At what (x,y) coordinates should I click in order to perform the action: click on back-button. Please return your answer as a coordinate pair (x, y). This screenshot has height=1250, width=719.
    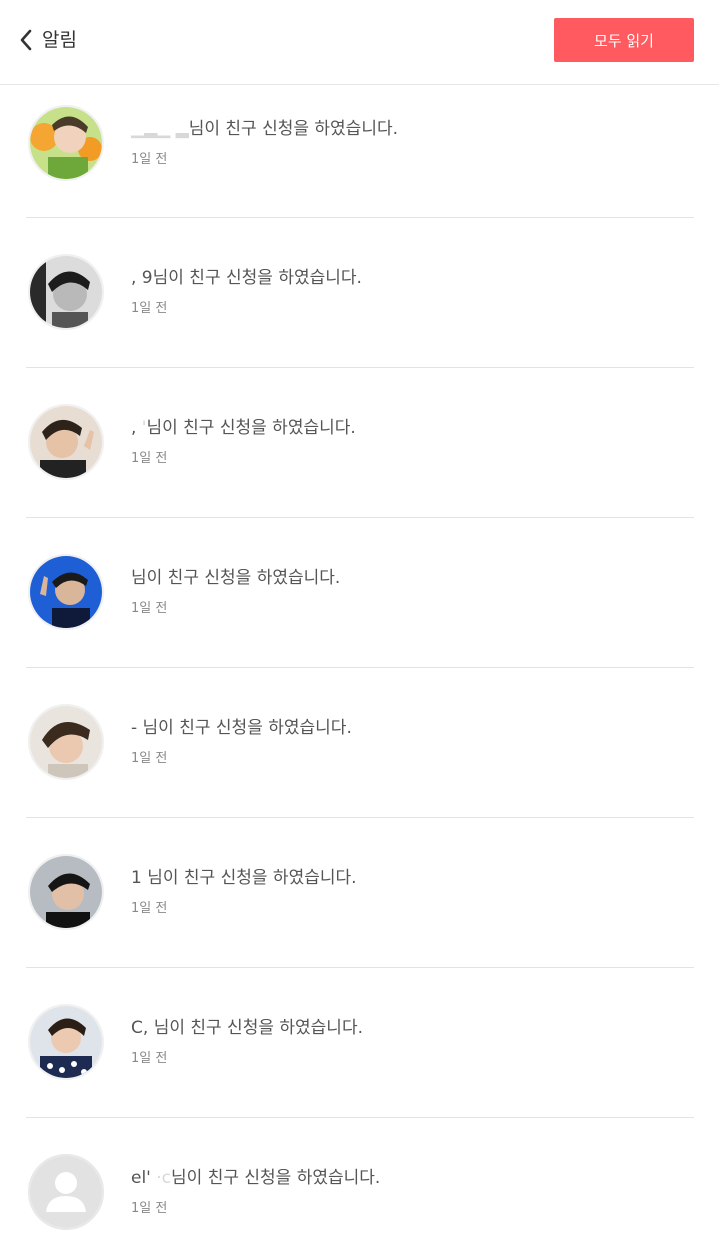
    Looking at the image, I should click on (26, 40).